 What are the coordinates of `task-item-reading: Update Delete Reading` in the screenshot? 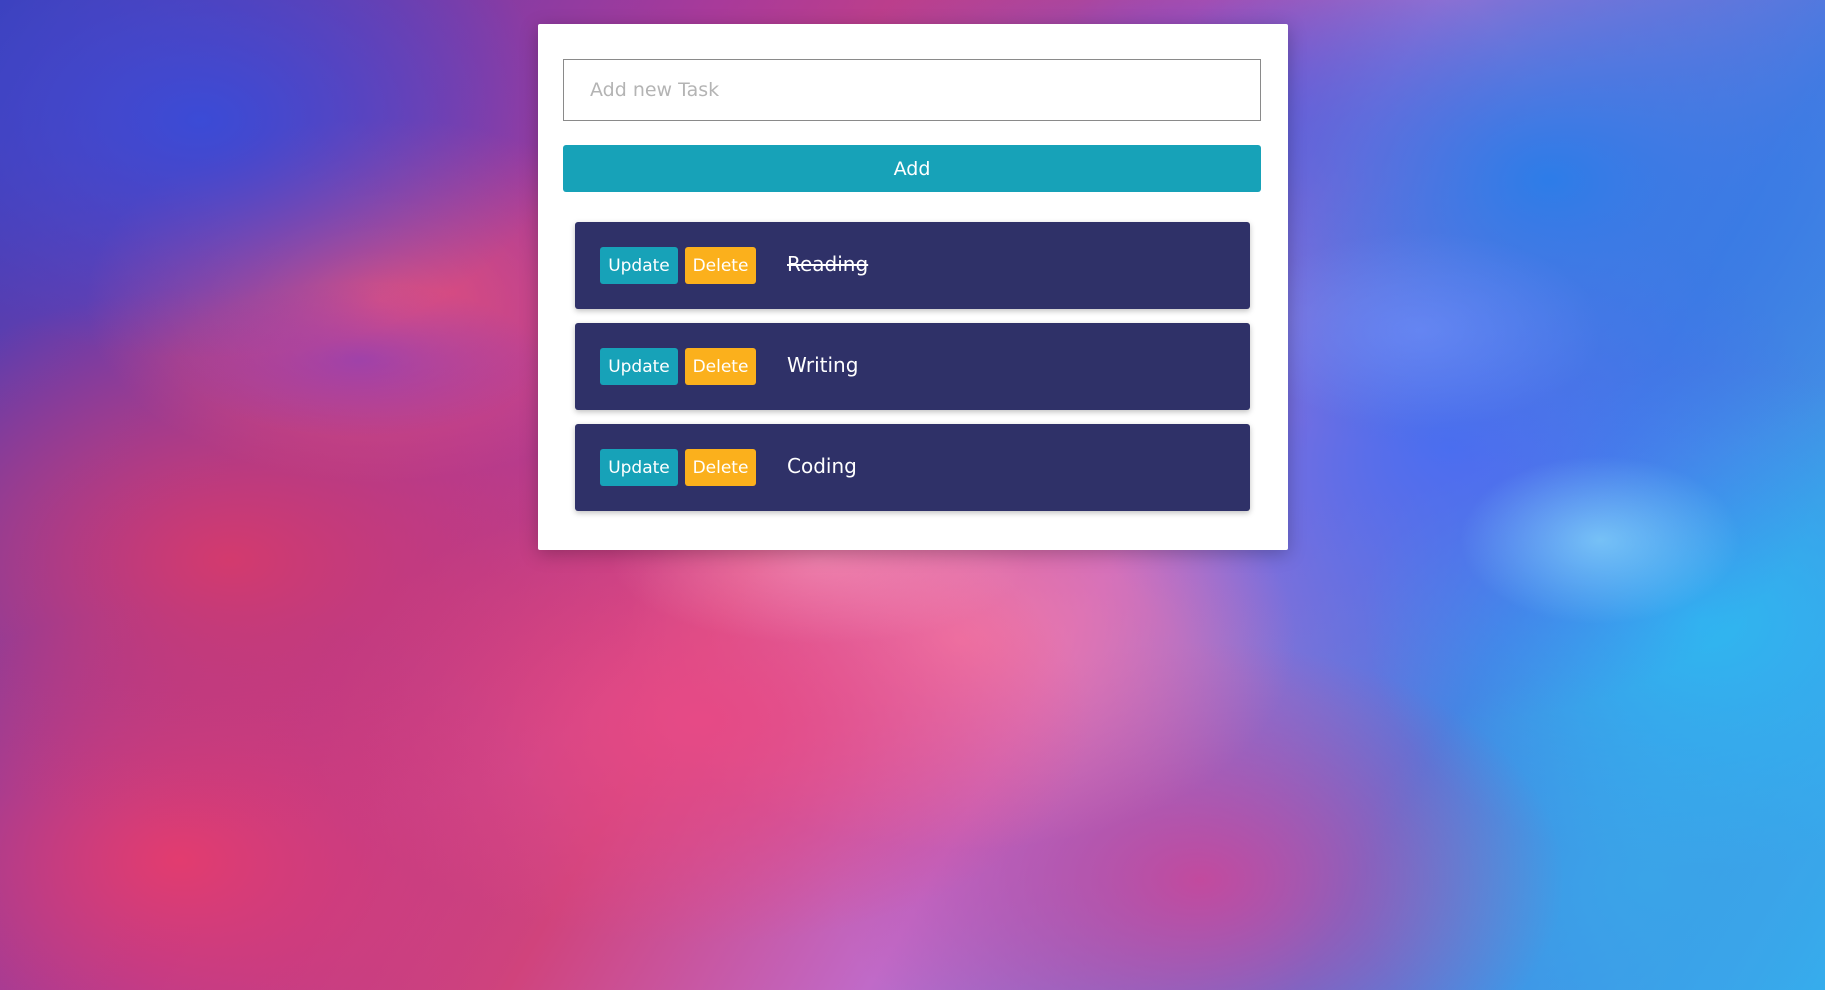 It's located at (912, 265).